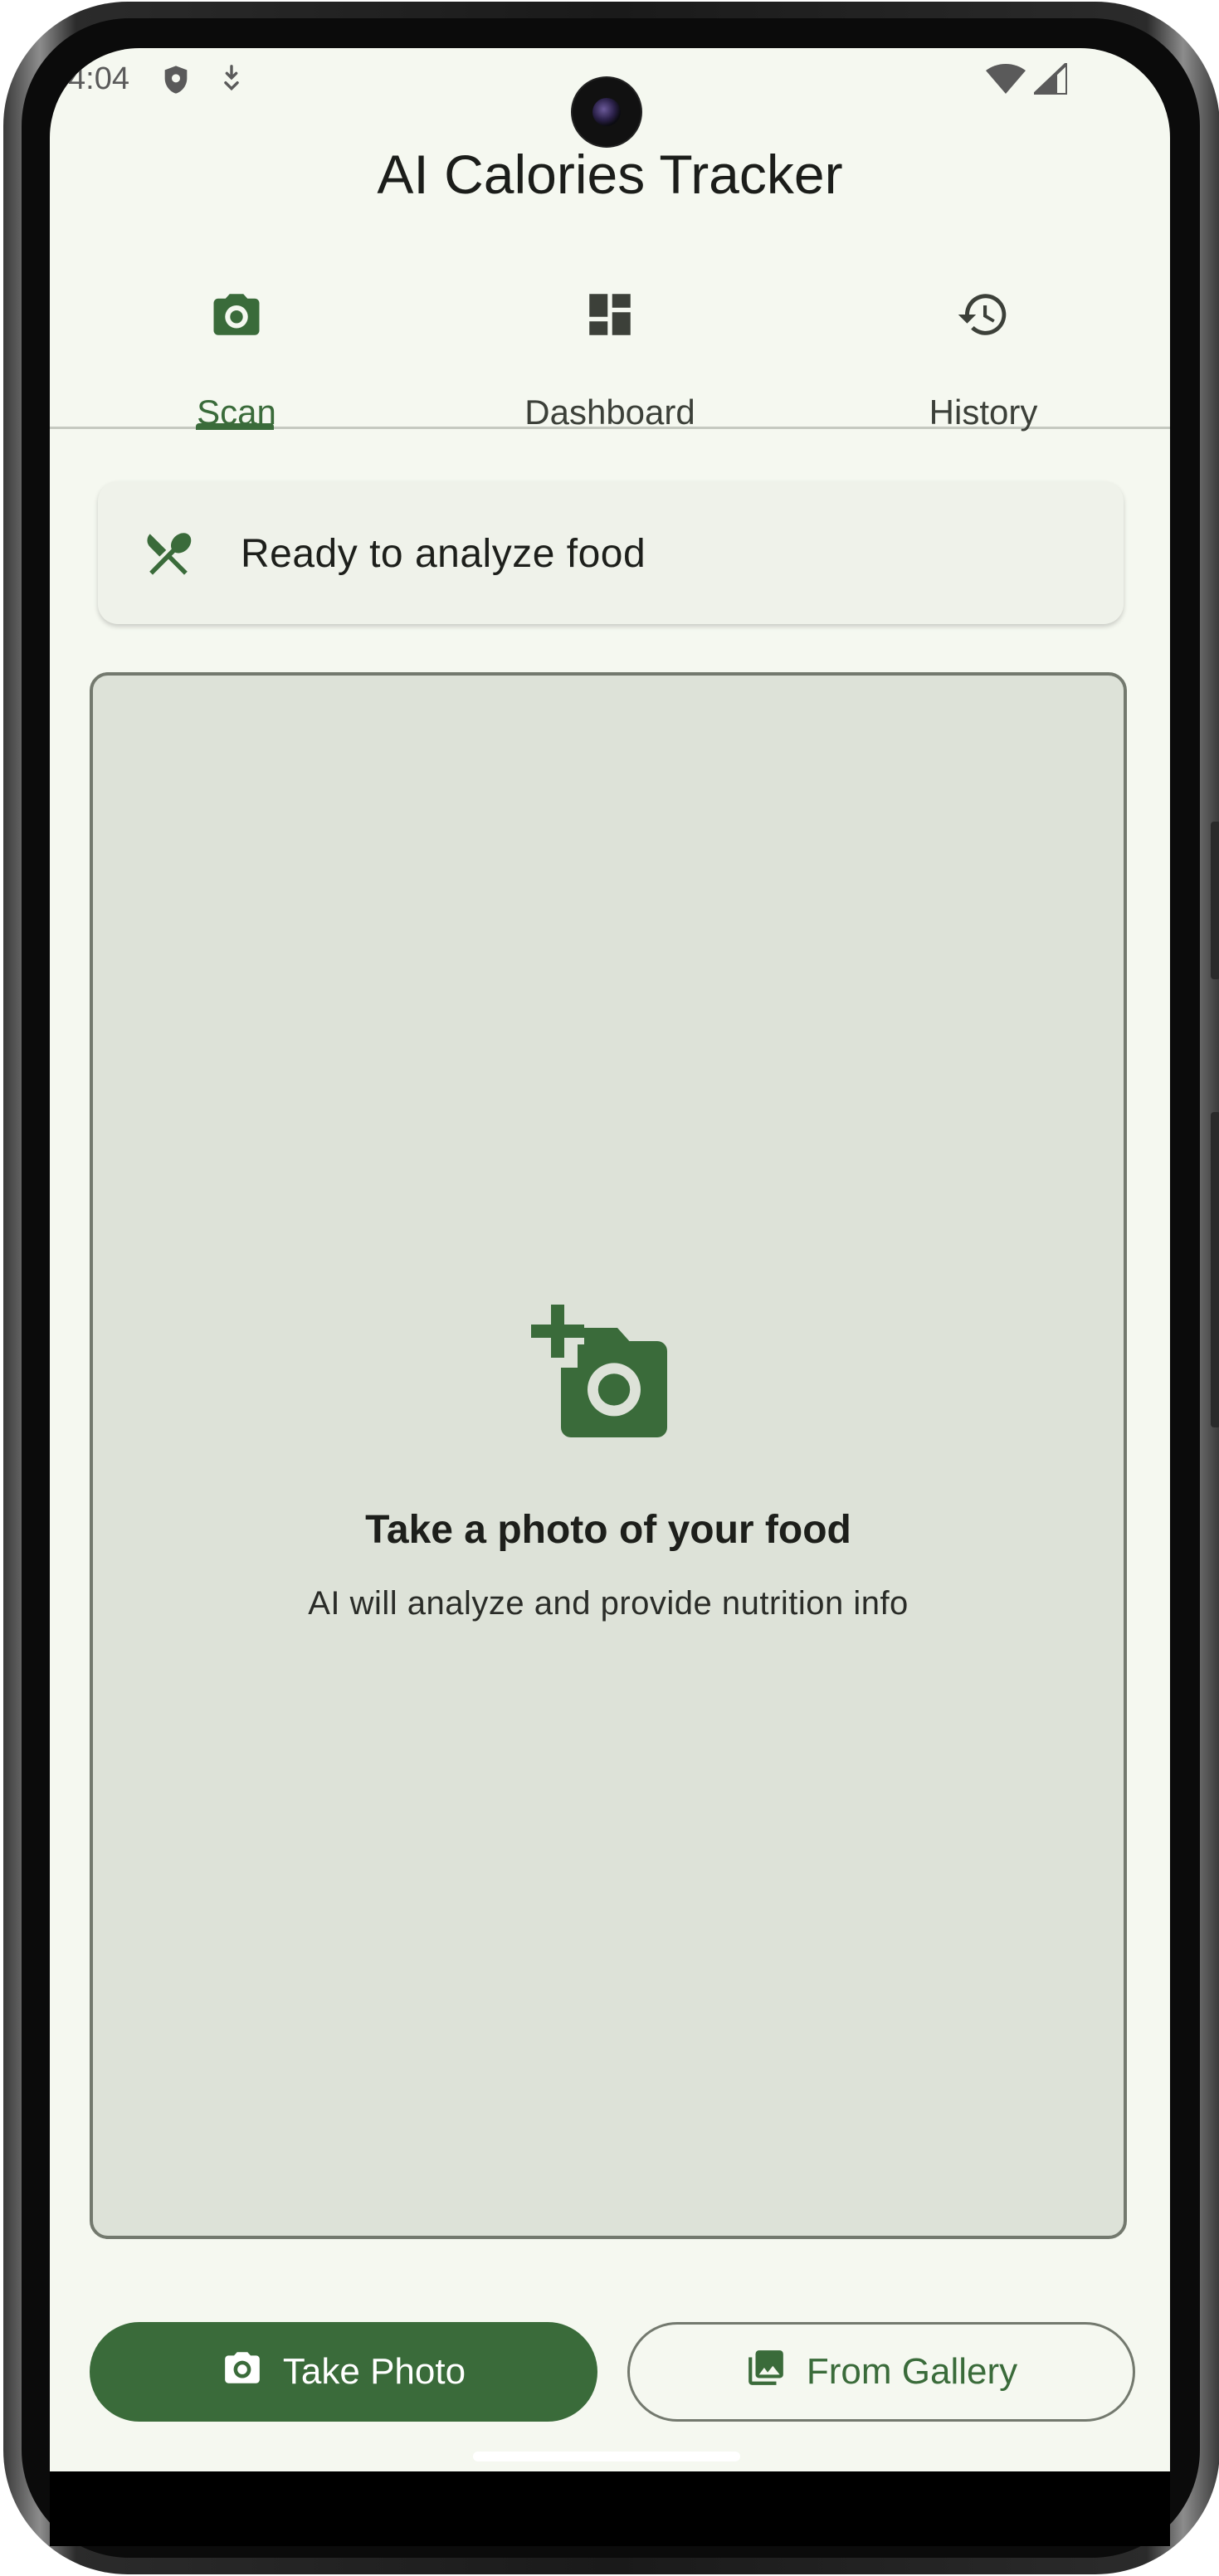  Describe the element at coordinates (235, 427) in the screenshot. I see `active-tab-indicator` at that location.